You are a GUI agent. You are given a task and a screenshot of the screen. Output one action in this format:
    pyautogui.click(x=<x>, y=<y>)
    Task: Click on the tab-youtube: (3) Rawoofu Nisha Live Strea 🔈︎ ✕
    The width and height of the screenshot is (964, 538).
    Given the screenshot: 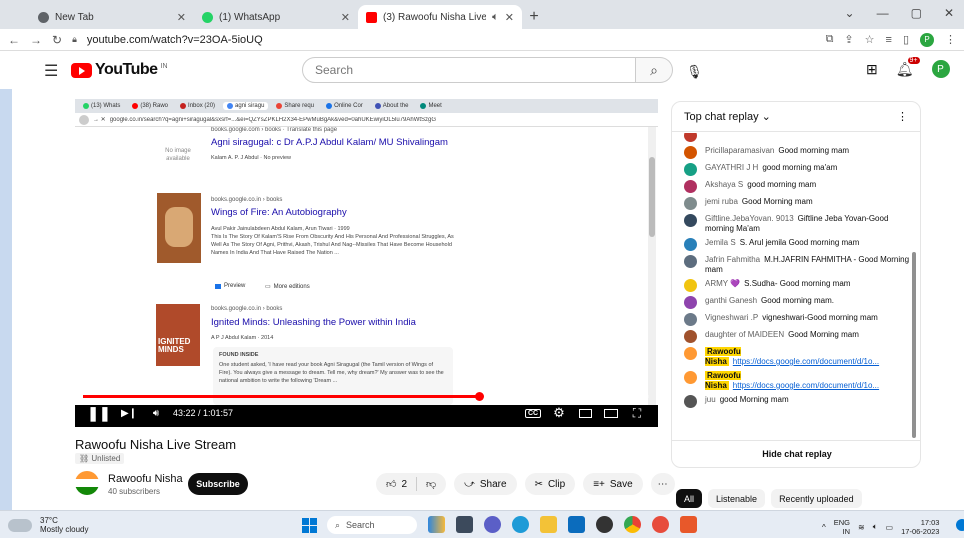 What is the action you would take?
    pyautogui.click(x=440, y=17)
    